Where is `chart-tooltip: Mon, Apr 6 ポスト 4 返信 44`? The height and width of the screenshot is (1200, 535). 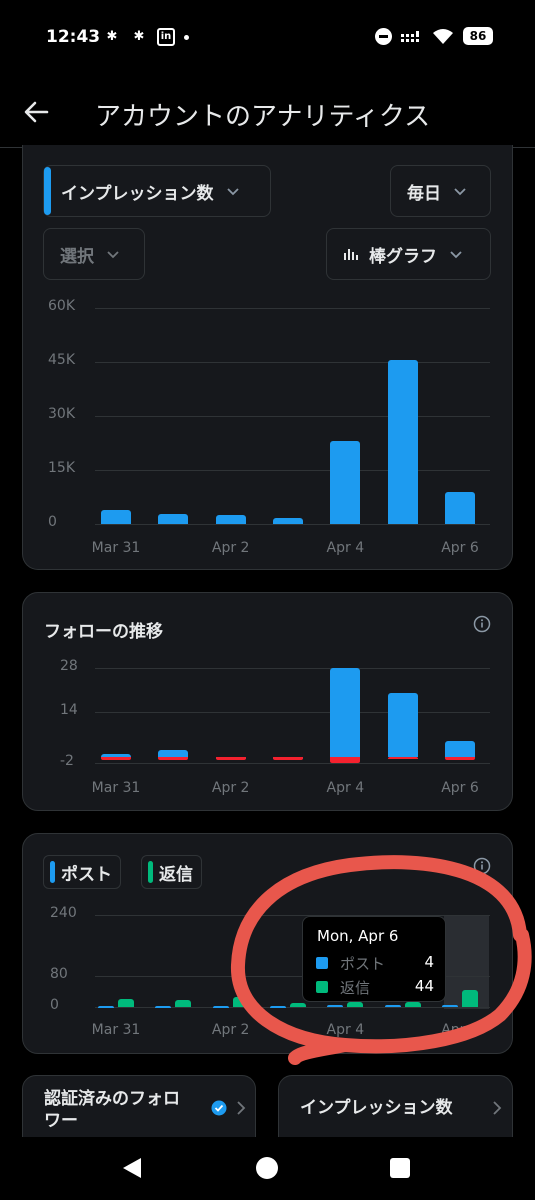 chart-tooltip: Mon, Apr 6 ポスト 4 返信 44 is located at coordinates (374, 959).